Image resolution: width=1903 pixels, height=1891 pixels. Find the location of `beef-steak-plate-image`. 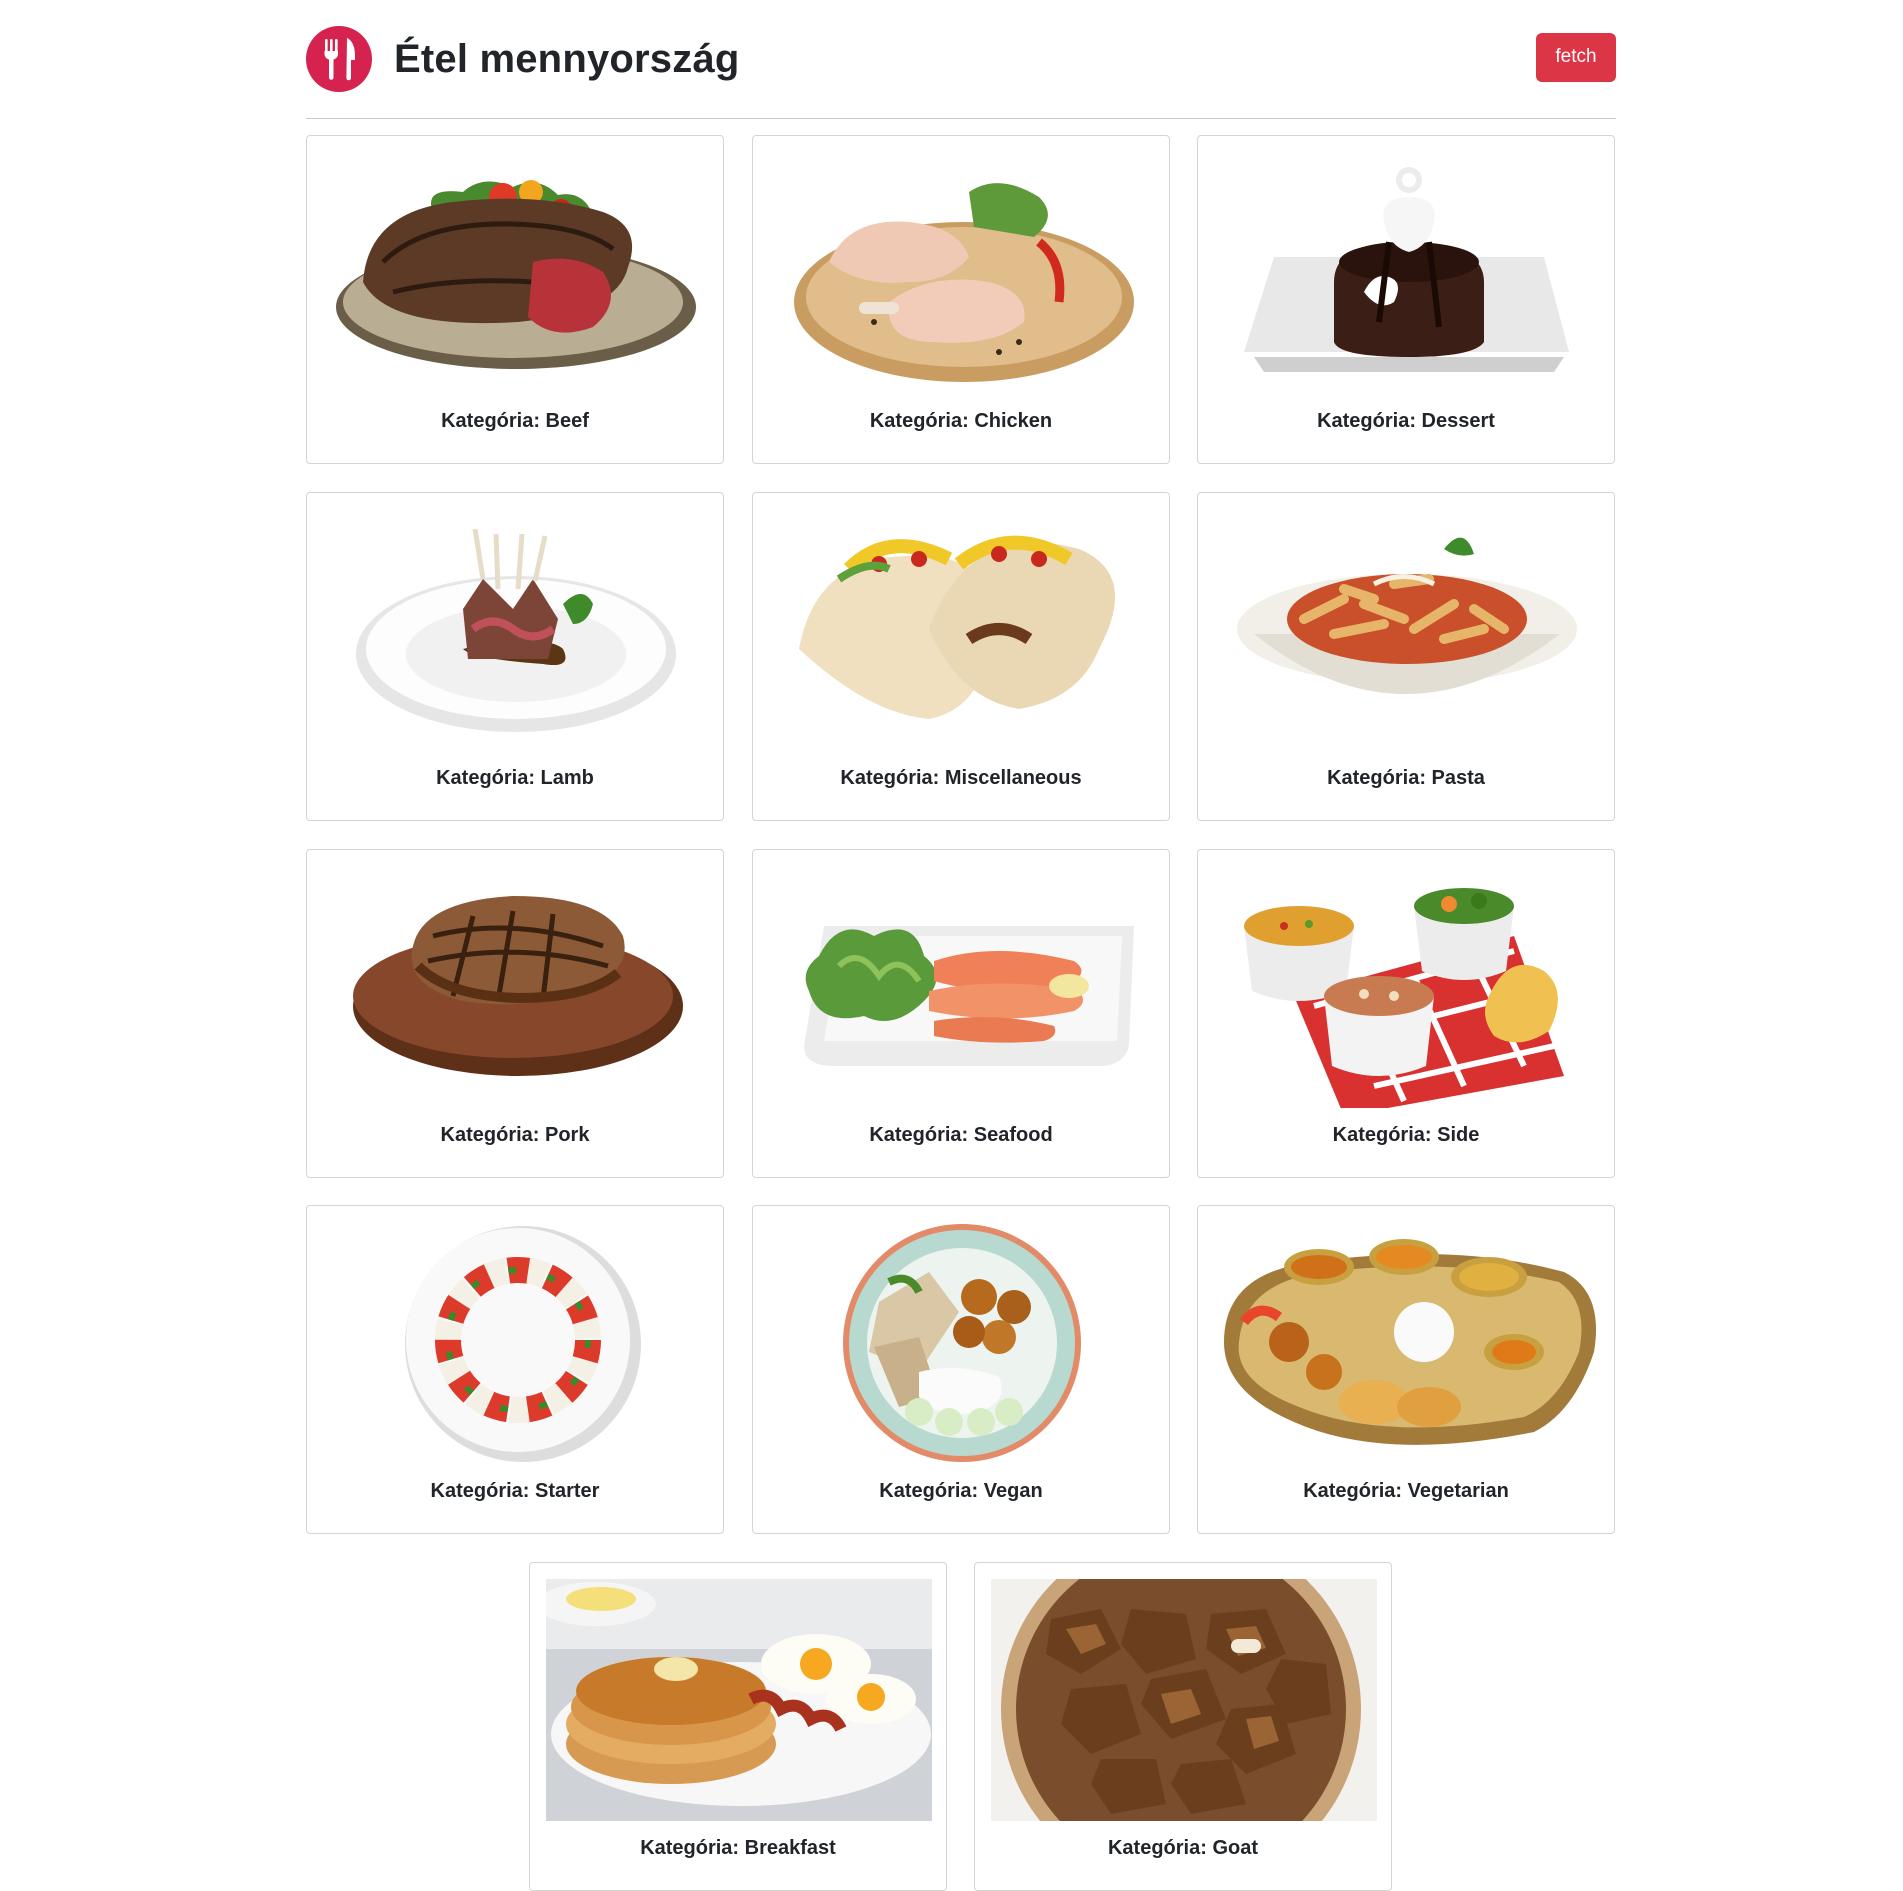

beef-steak-plate-image is located at coordinates (516, 274).